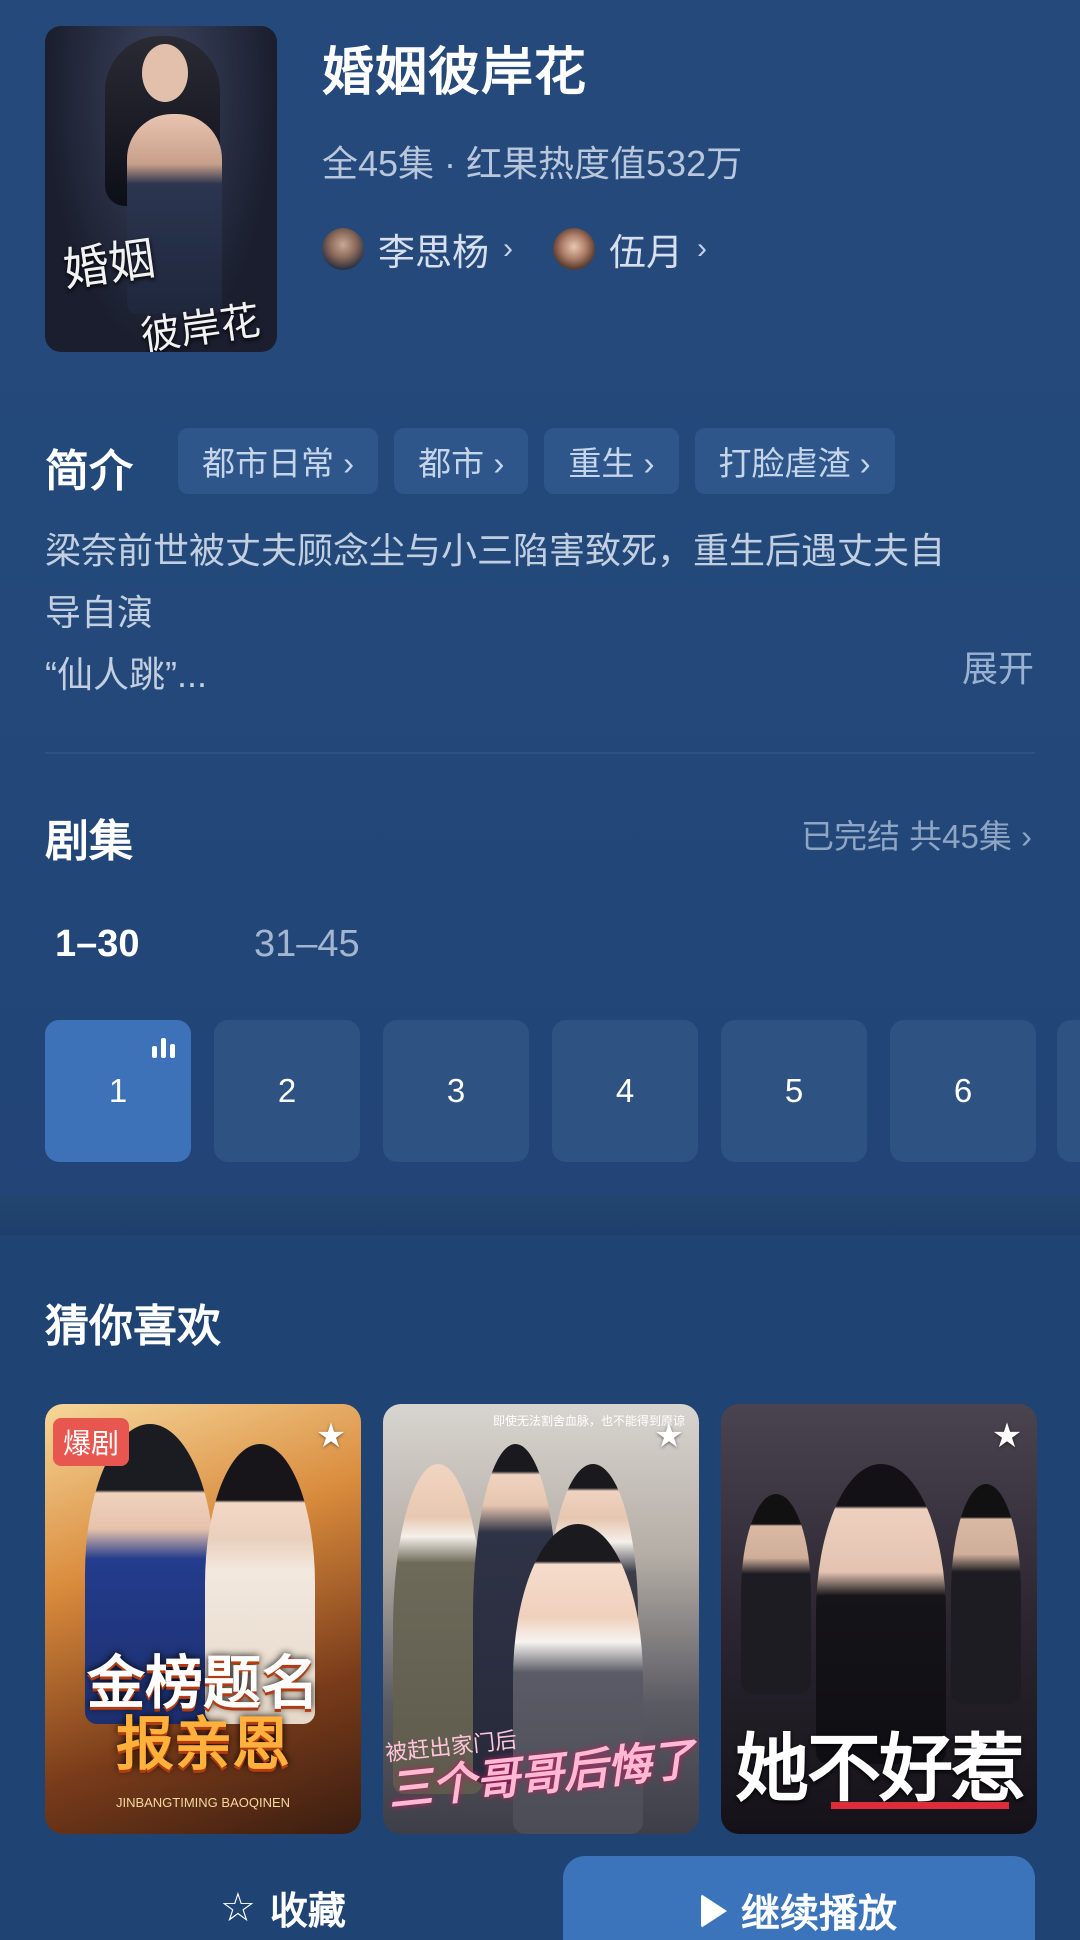  I want to click on section-divider-band, so click(540, 1215).